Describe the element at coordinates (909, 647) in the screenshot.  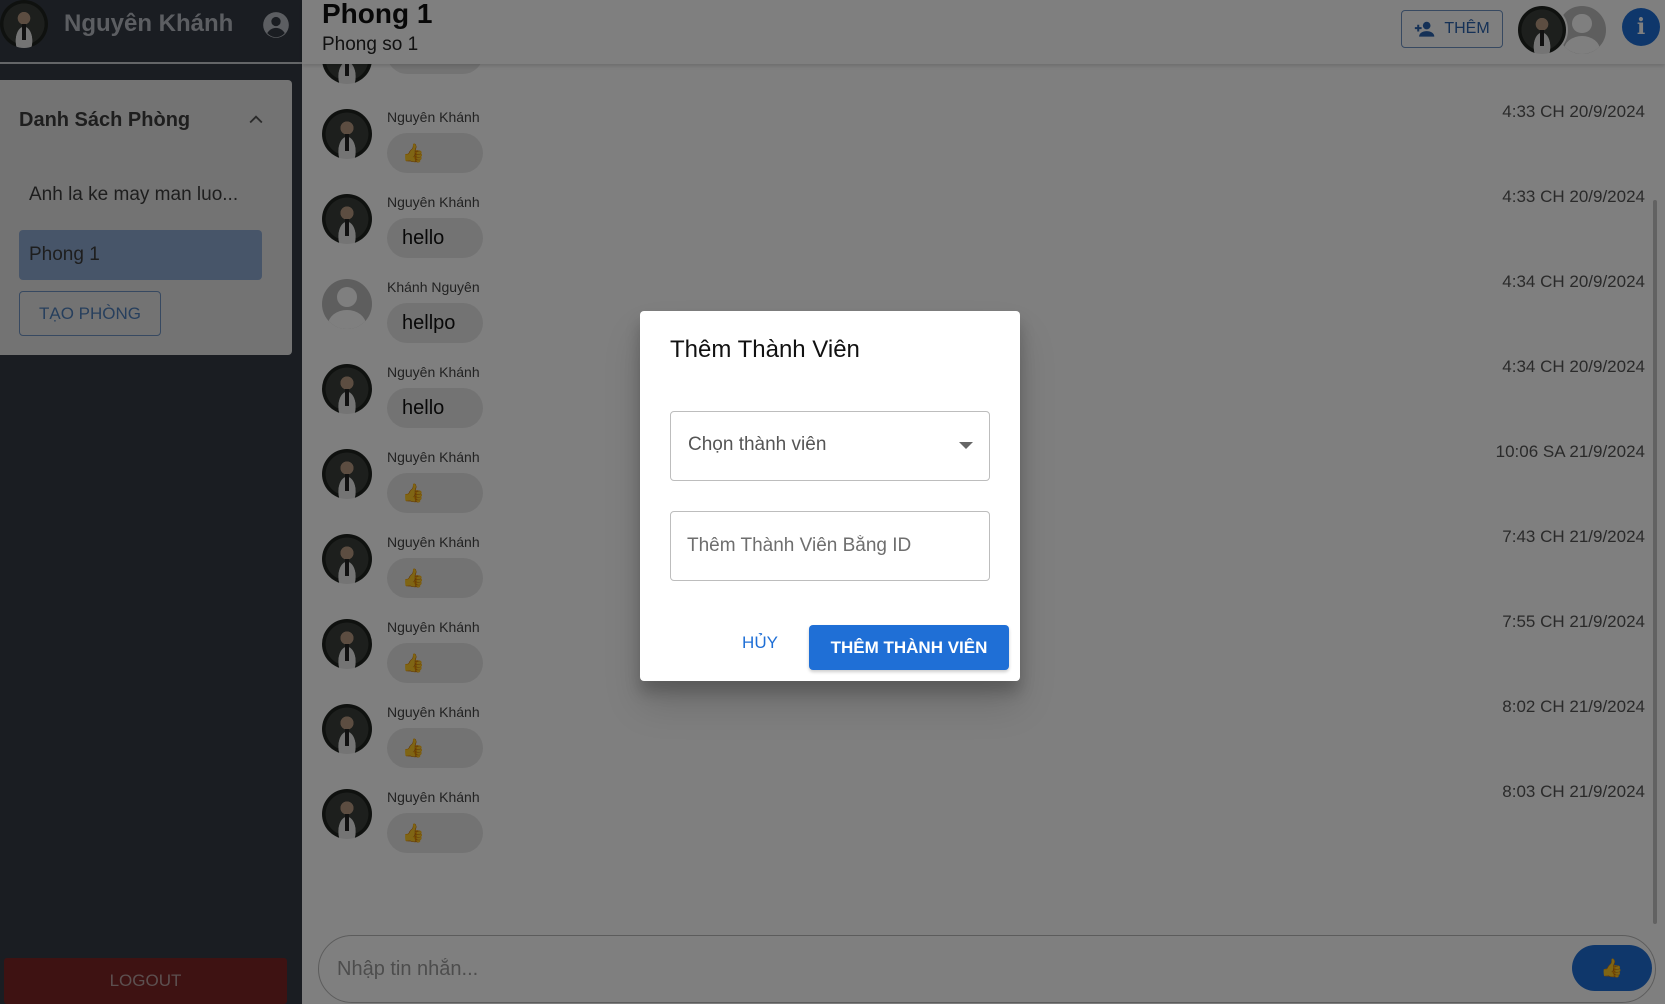
I see `add-member-confirm-button: THÊM THÀNH VIÊN` at that location.